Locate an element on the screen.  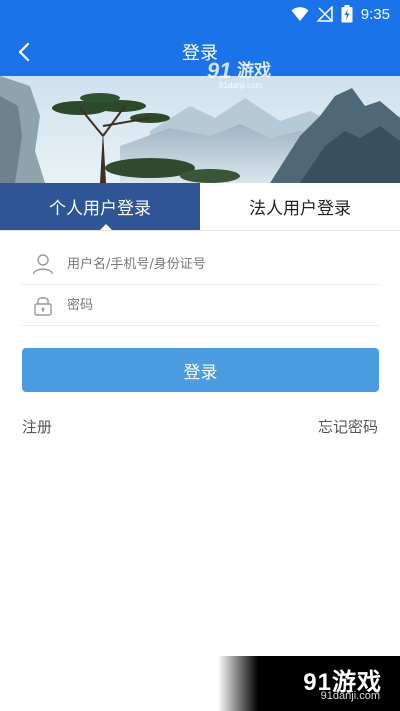
tab-corporate-label: 法人用户登录 is located at coordinates (300, 209).